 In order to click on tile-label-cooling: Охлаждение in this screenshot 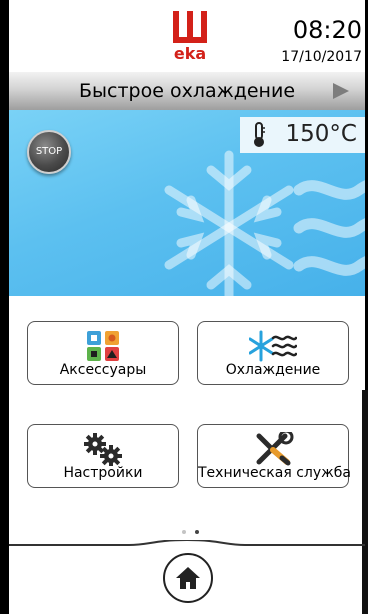, I will do `click(273, 370)`.